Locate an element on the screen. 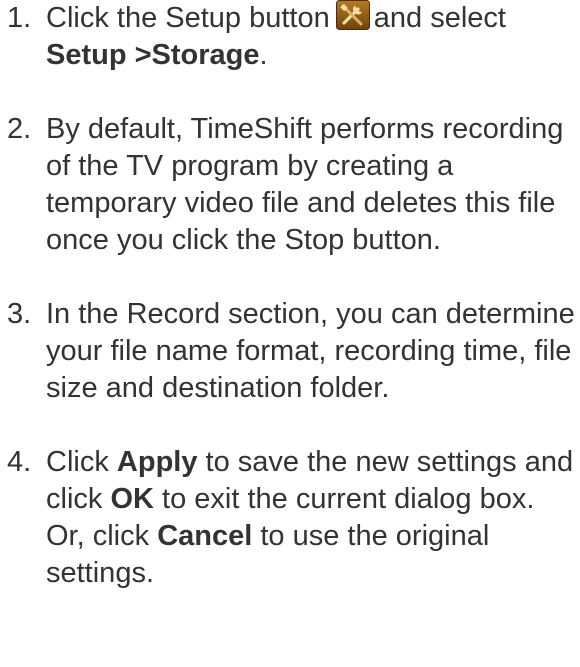 The width and height of the screenshot is (580, 667). step-1-text-before-icon: Click the Setup button is located at coordinates (188, 18).